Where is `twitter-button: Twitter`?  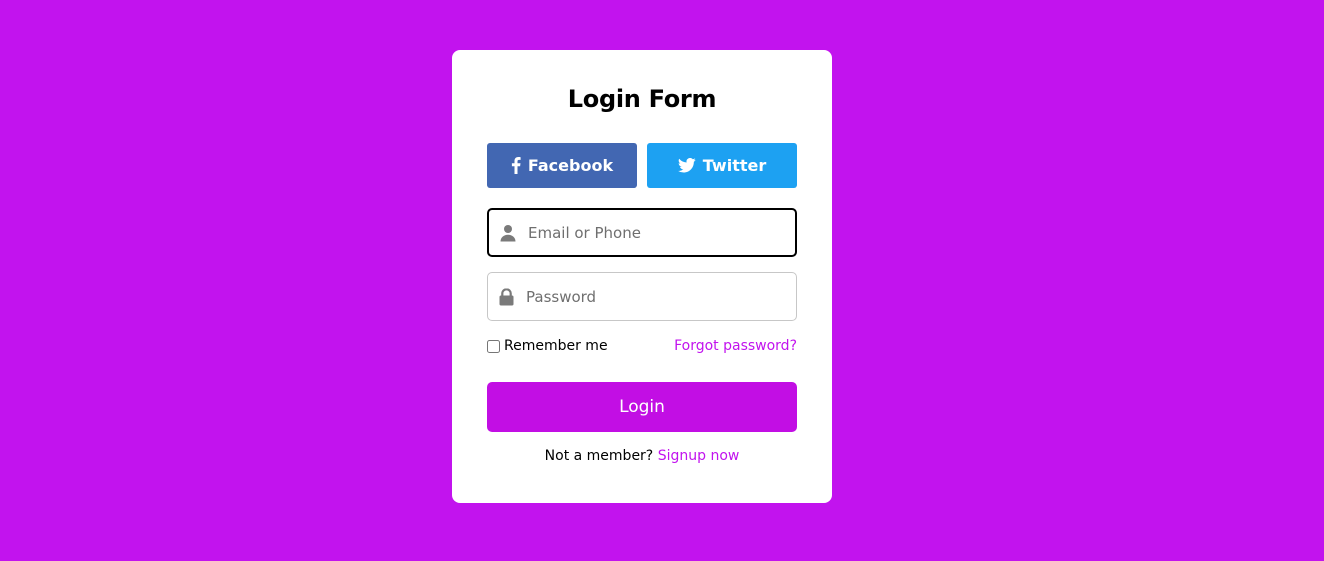
twitter-button: Twitter is located at coordinates (722, 165).